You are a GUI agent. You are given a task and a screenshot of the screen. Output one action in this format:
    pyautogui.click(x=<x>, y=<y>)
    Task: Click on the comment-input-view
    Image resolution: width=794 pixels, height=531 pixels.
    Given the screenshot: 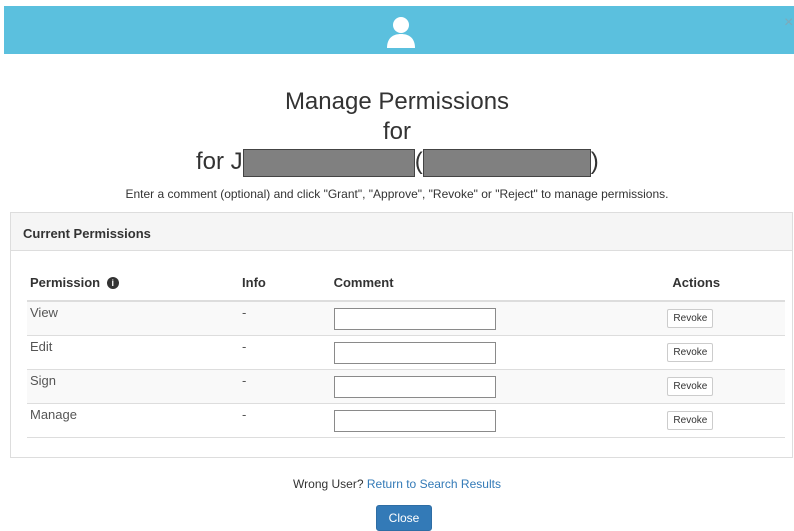 What is the action you would take?
    pyautogui.click(x=414, y=318)
    